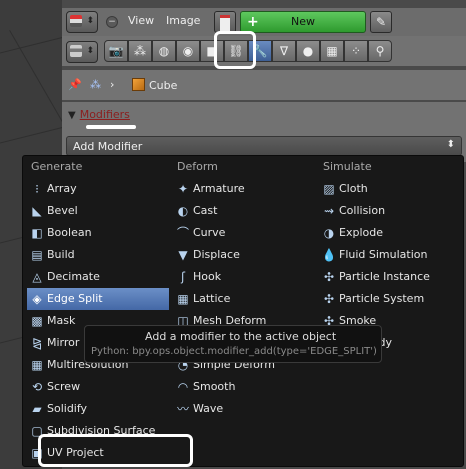 Image resolution: width=466 pixels, height=469 pixels. Describe the element at coordinates (154, 85) in the screenshot. I see `breadcrumb-object: Cube` at that location.